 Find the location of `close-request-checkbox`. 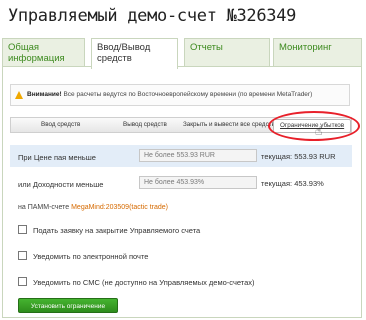

close-request-checkbox is located at coordinates (22, 229).